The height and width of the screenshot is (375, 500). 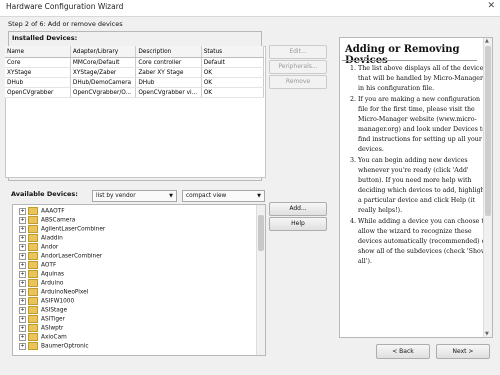 I want to click on help-scrollbar: ▲ ▼, so click(x=487, y=187).